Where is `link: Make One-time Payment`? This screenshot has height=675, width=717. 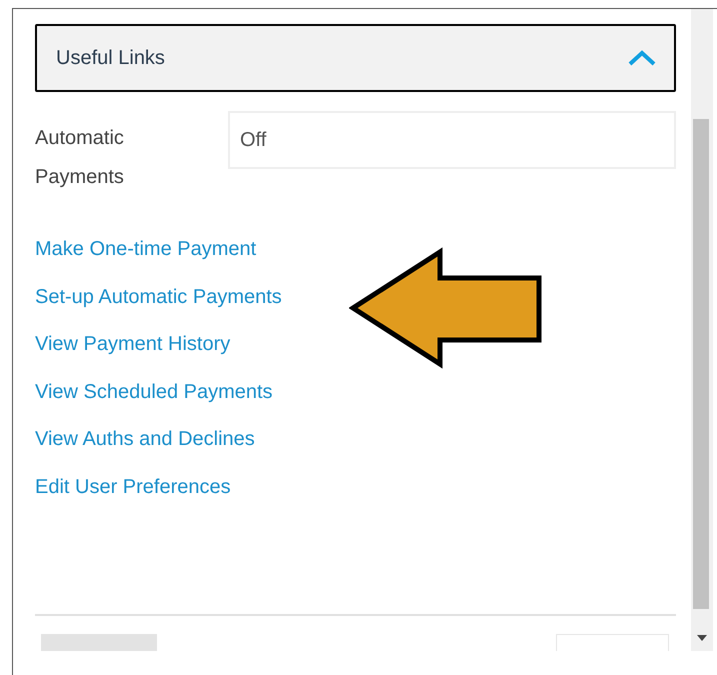 link: Make One-time Payment is located at coordinates (145, 250).